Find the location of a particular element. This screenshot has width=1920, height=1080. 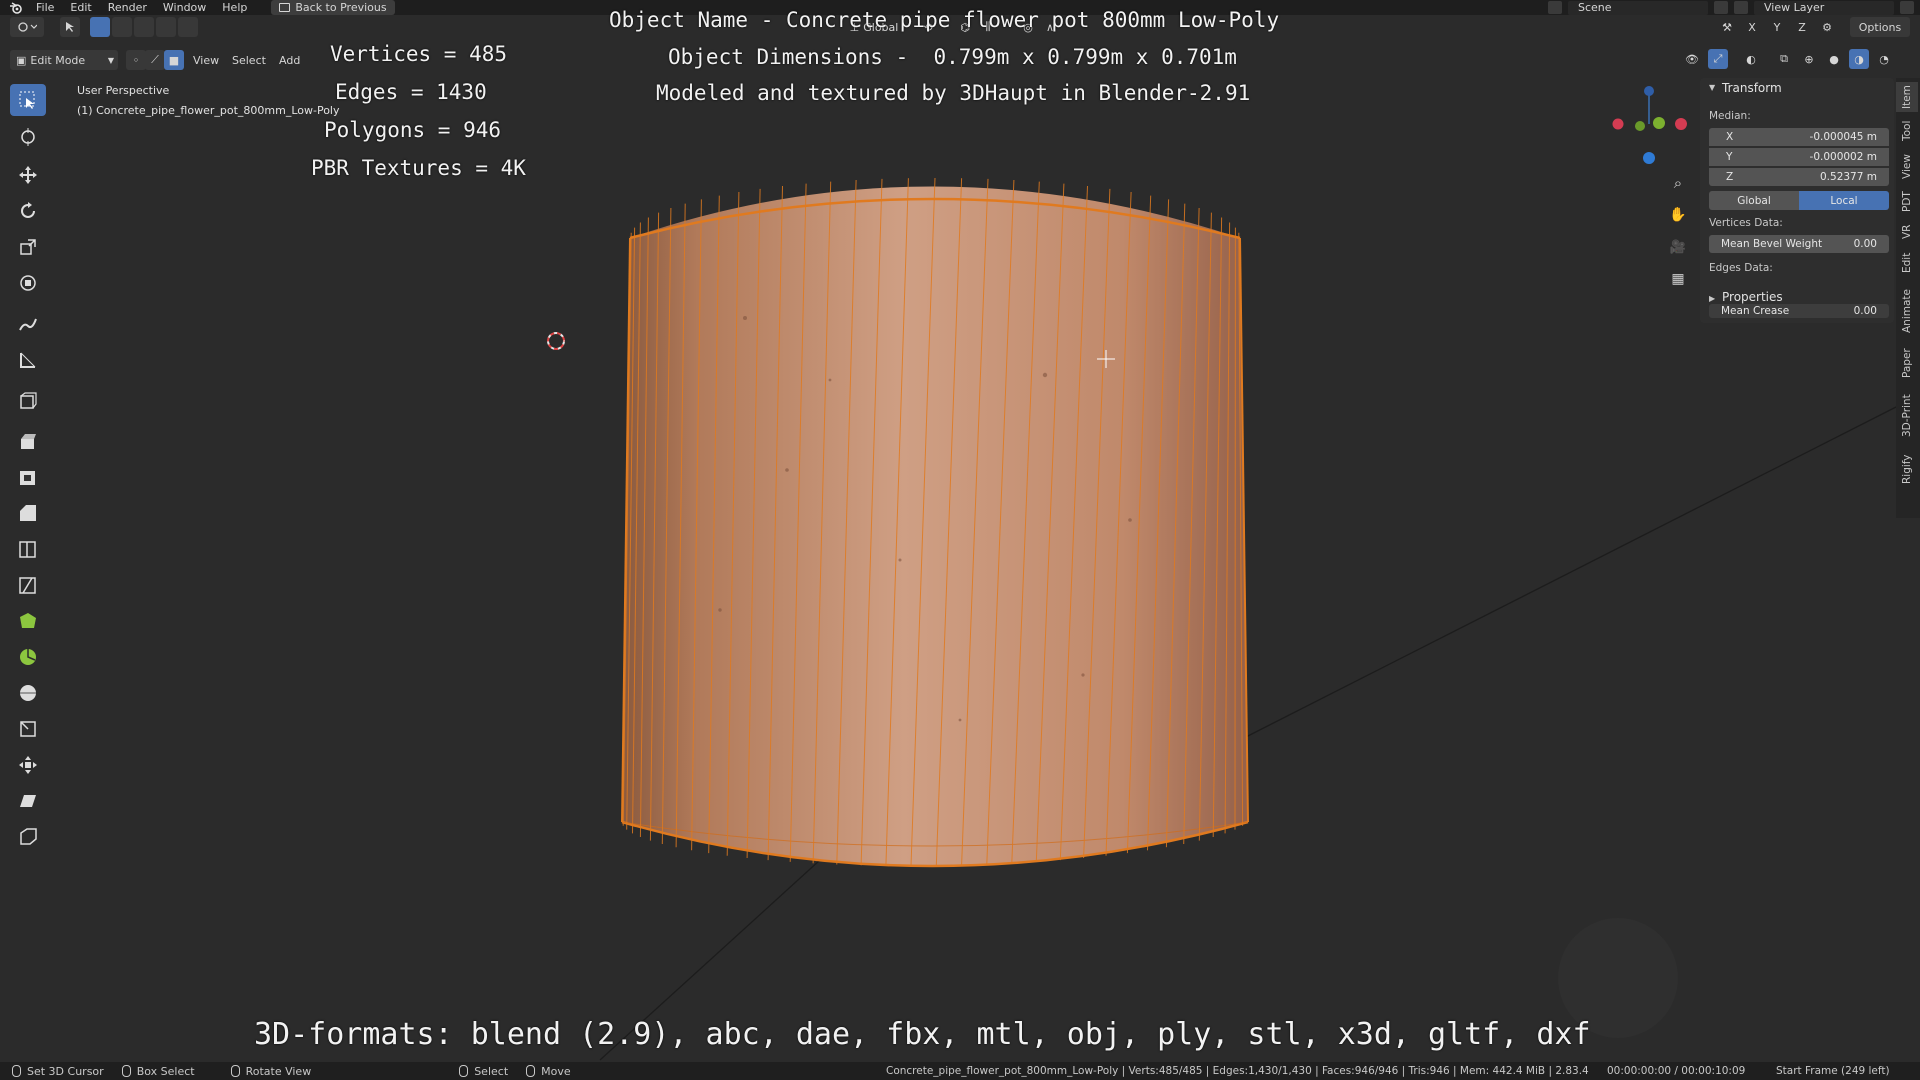

tab-paper: Paper is located at coordinates (1907, 363).